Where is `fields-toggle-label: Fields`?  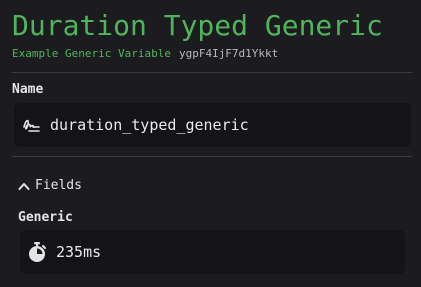
fields-toggle-label: Fields is located at coordinates (58, 185).